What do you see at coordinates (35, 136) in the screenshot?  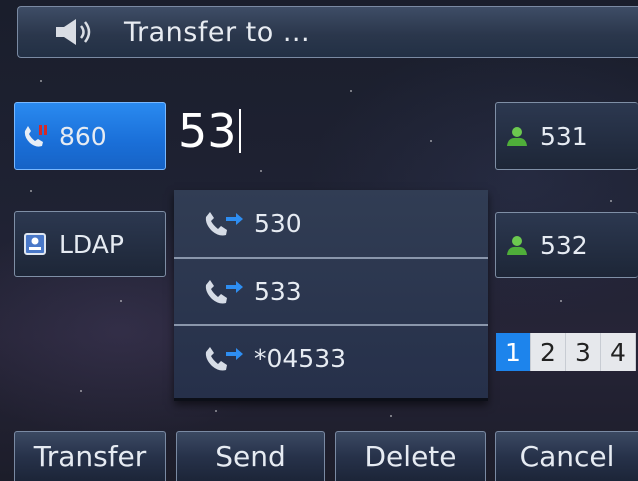 I see `missed-call-icon` at bounding box center [35, 136].